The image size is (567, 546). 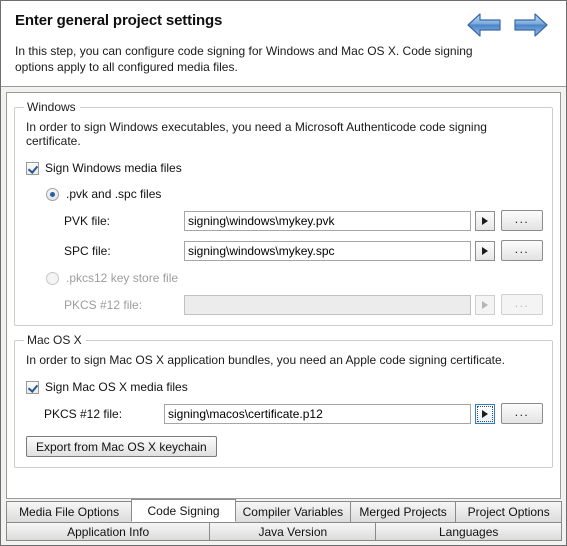 I want to click on tab-java-version: Java Version, so click(x=293, y=531).